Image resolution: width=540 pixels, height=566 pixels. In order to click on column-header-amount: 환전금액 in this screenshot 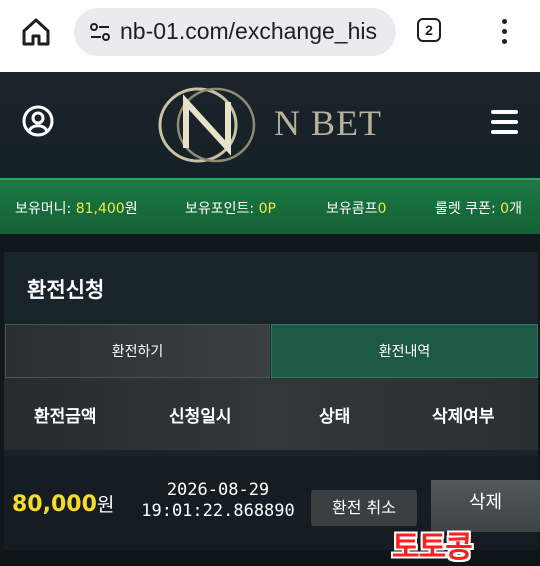, I will do `click(65, 417)`.